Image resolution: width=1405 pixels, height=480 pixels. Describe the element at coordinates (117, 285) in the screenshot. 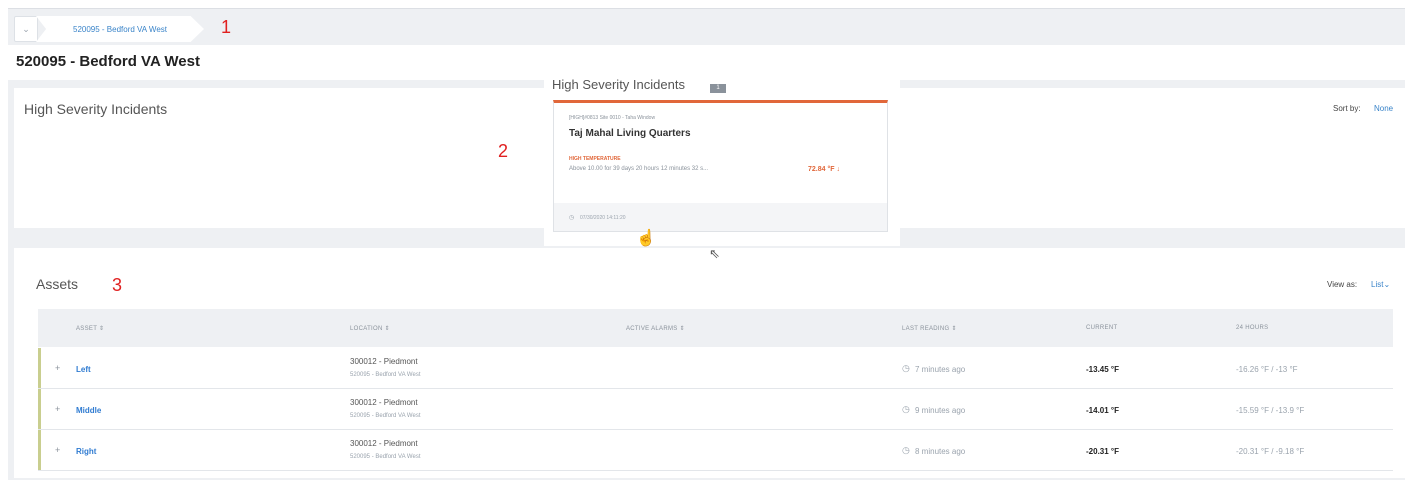

I see `annotation-marker: 3` at that location.